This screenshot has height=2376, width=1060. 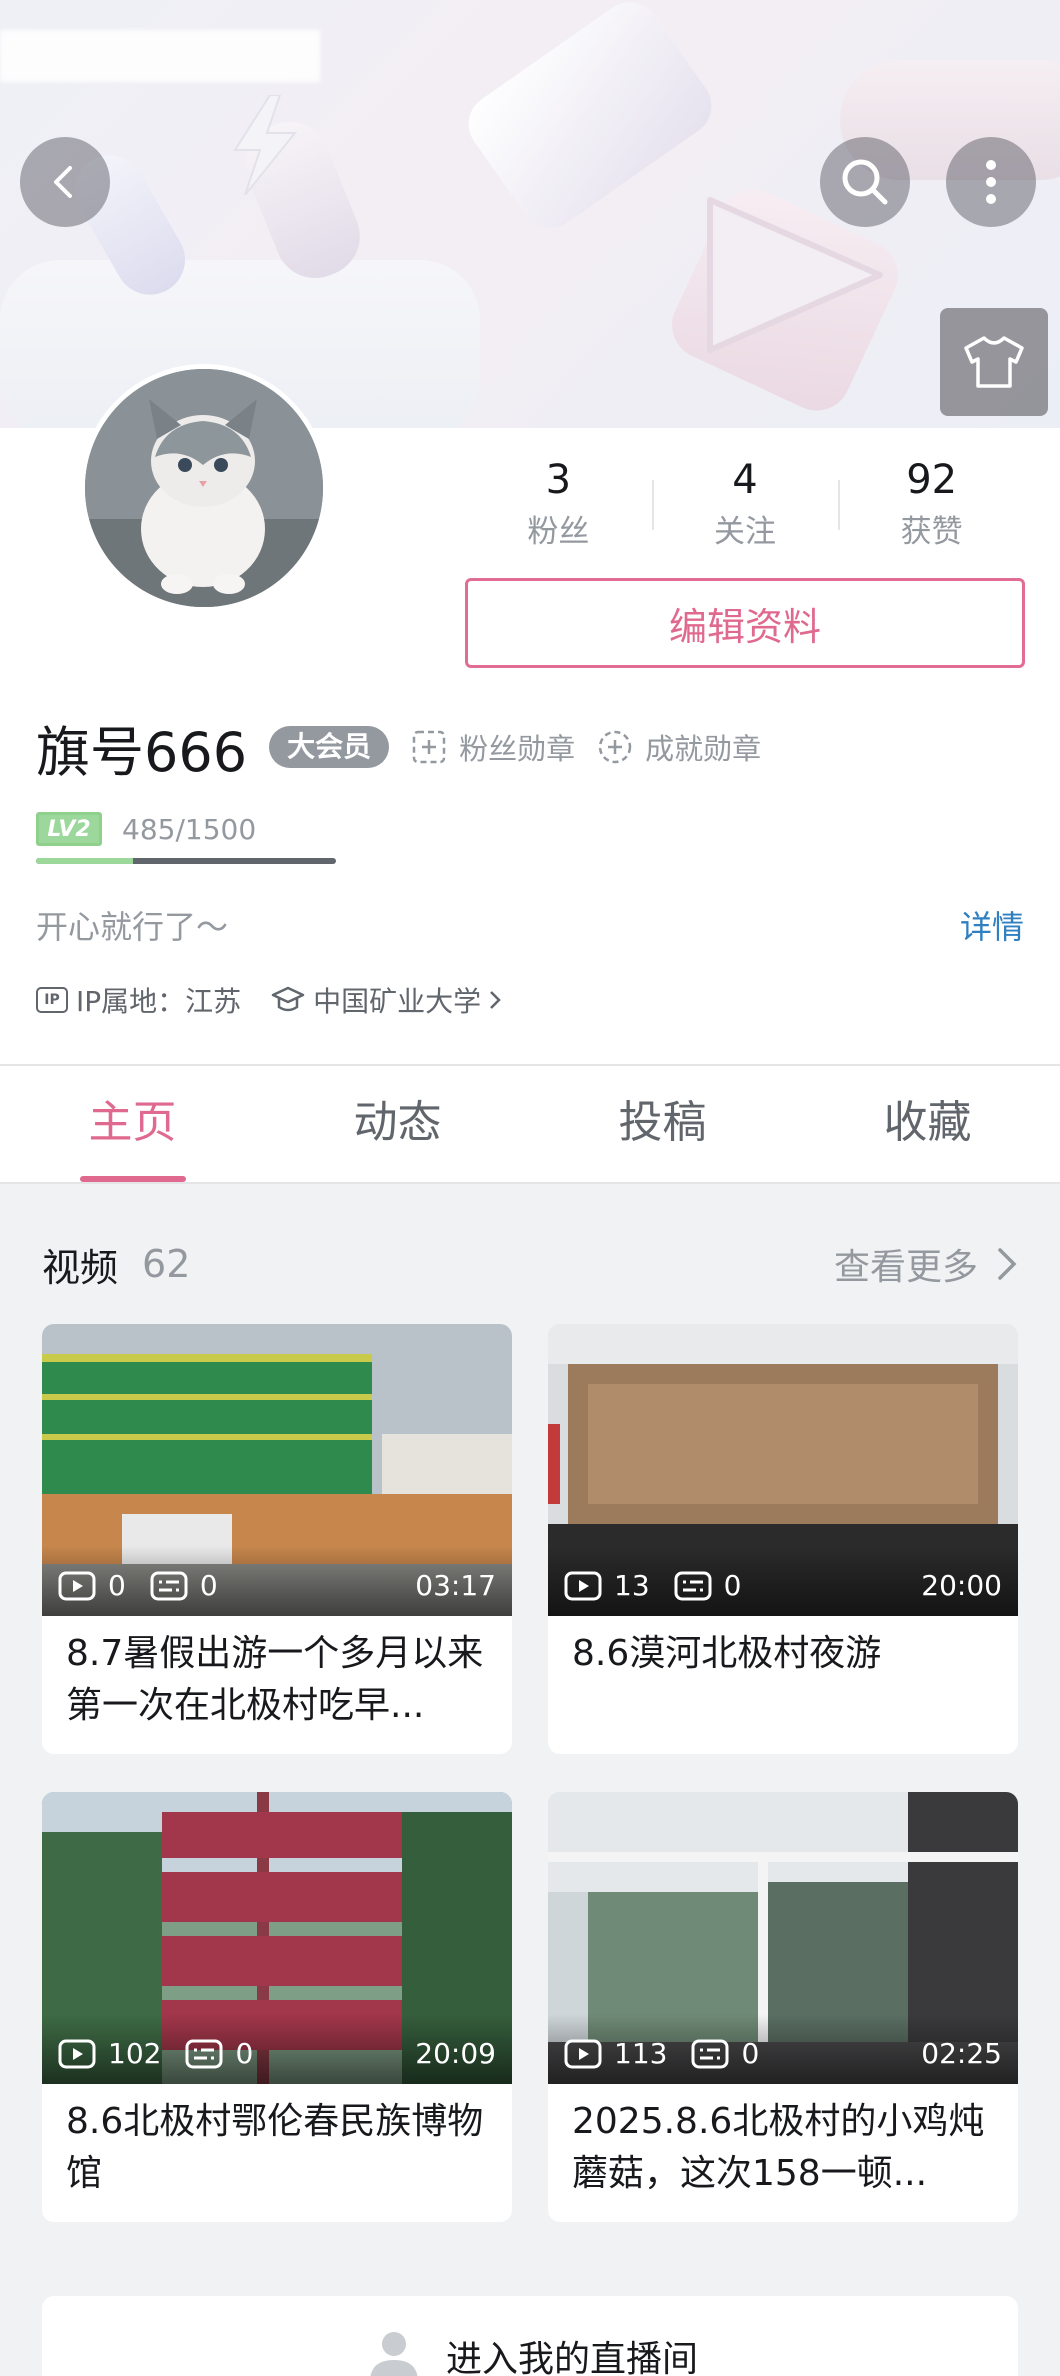 I want to click on exp-progress-fill, so click(x=84, y=861).